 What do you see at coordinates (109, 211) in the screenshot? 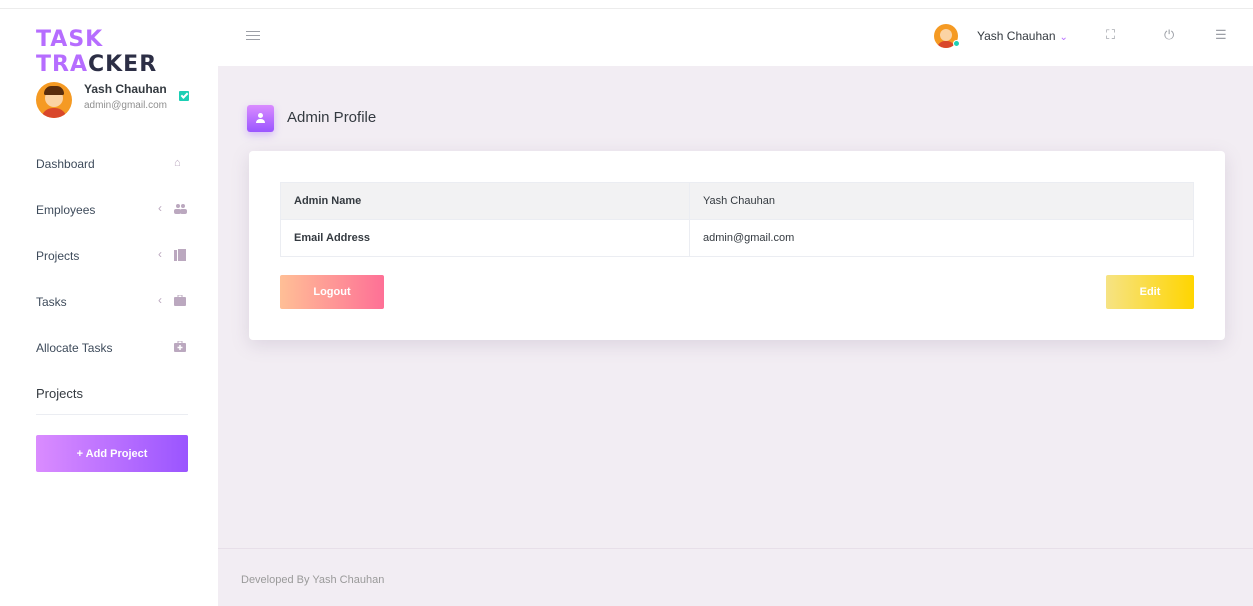
I see `sidebar-item-employees: Employees ‹` at bounding box center [109, 211].